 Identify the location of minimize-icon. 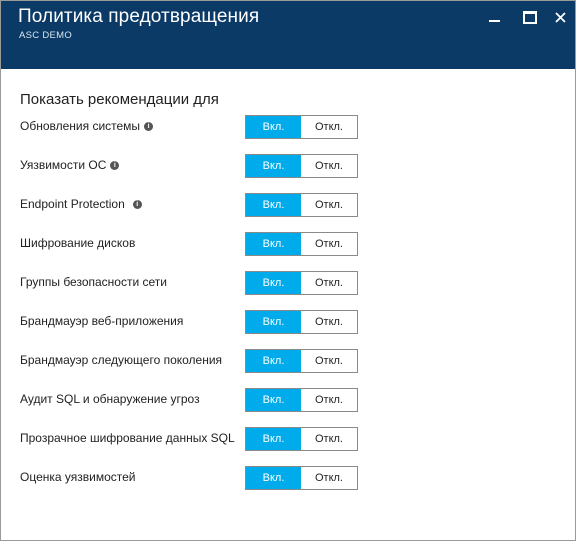
(494, 21).